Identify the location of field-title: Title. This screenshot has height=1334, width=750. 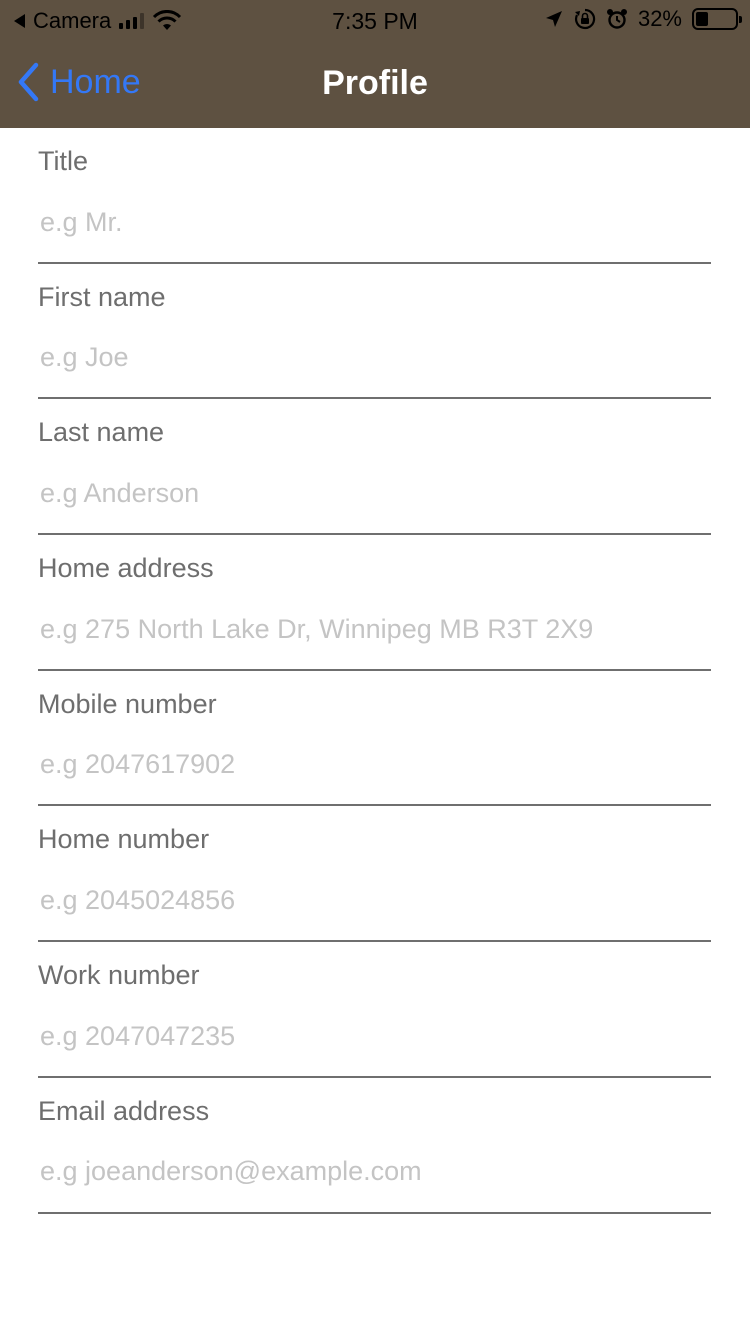
(374, 196).